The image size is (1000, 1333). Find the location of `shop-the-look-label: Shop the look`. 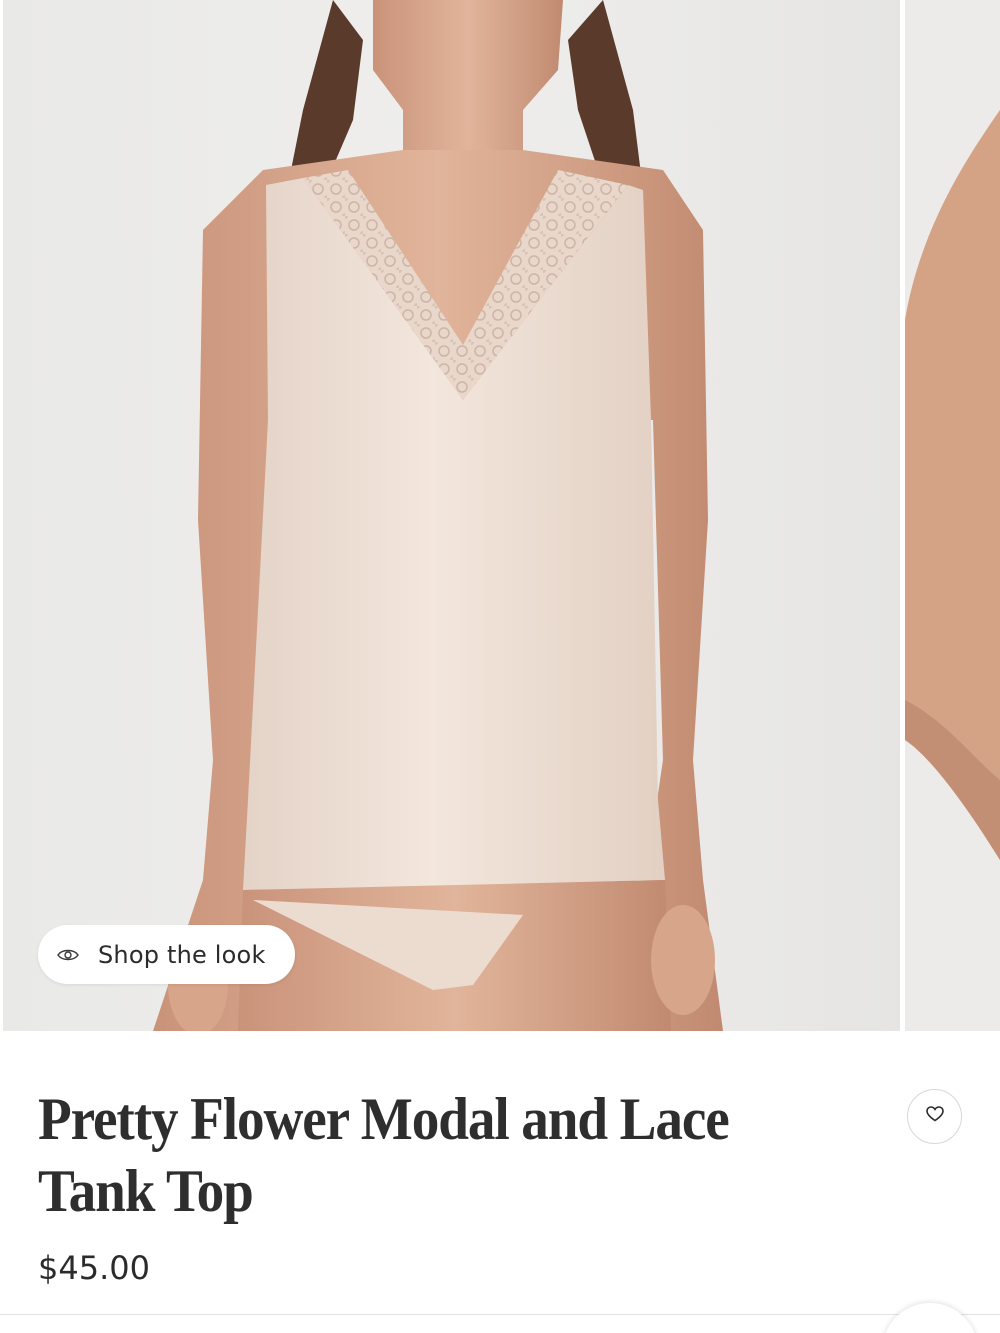

shop-the-look-label: Shop the look is located at coordinates (182, 954).